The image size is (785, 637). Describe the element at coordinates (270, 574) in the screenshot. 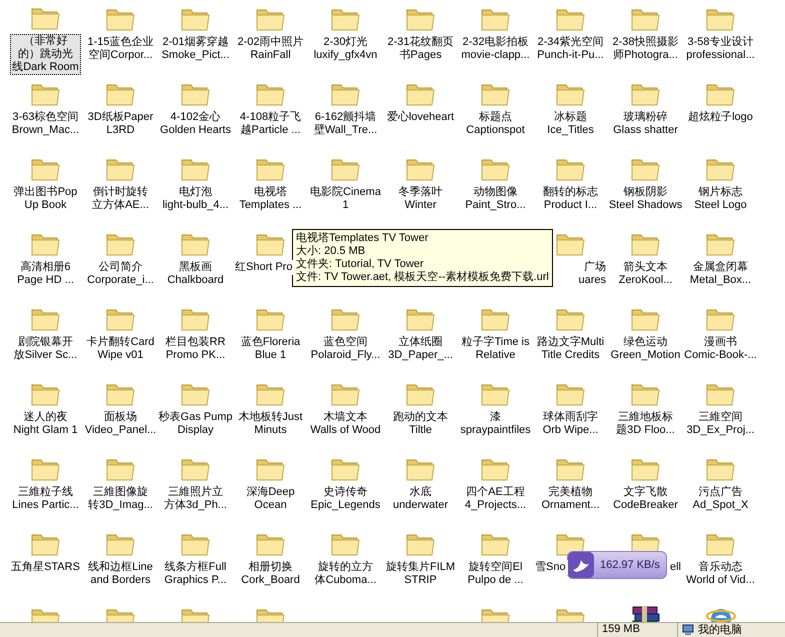

I see `folder-label: 相册切换 Cork_Board` at that location.